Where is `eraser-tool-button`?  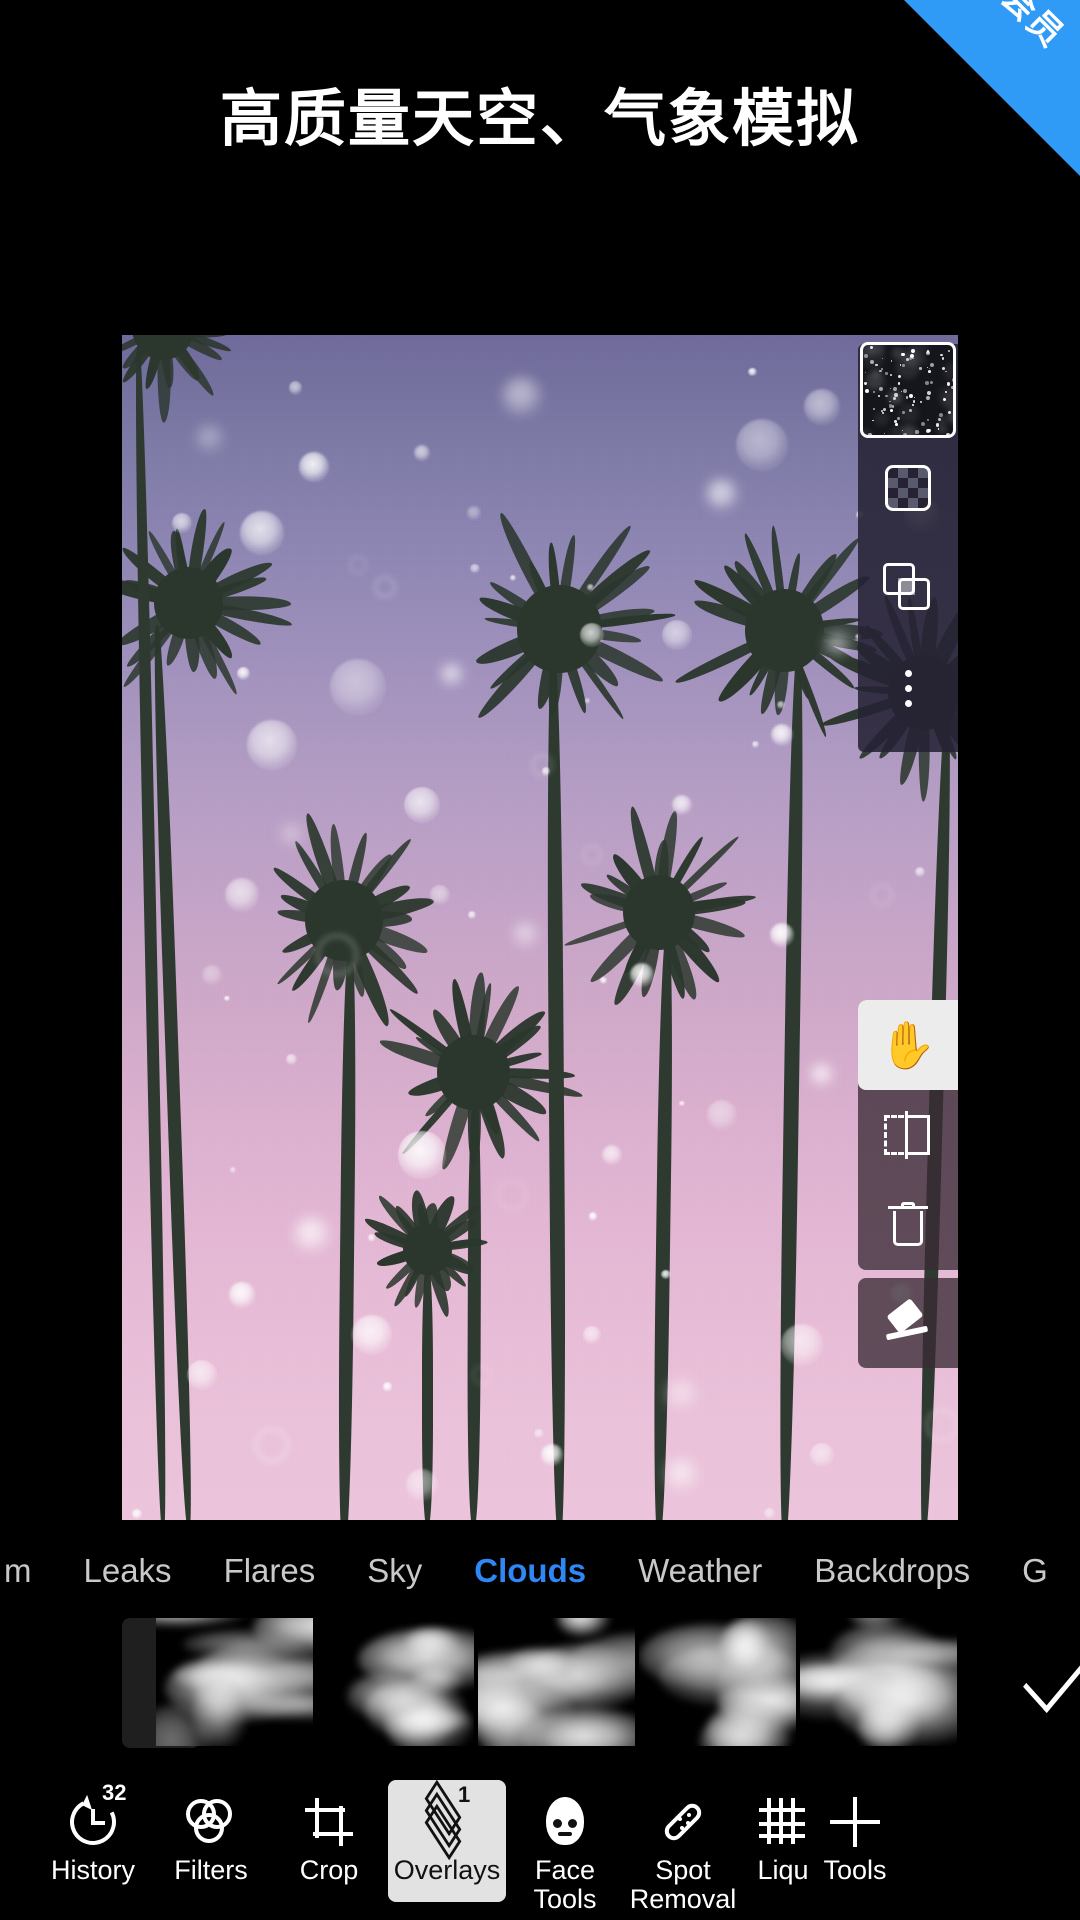
eraser-tool-button is located at coordinates (908, 1323).